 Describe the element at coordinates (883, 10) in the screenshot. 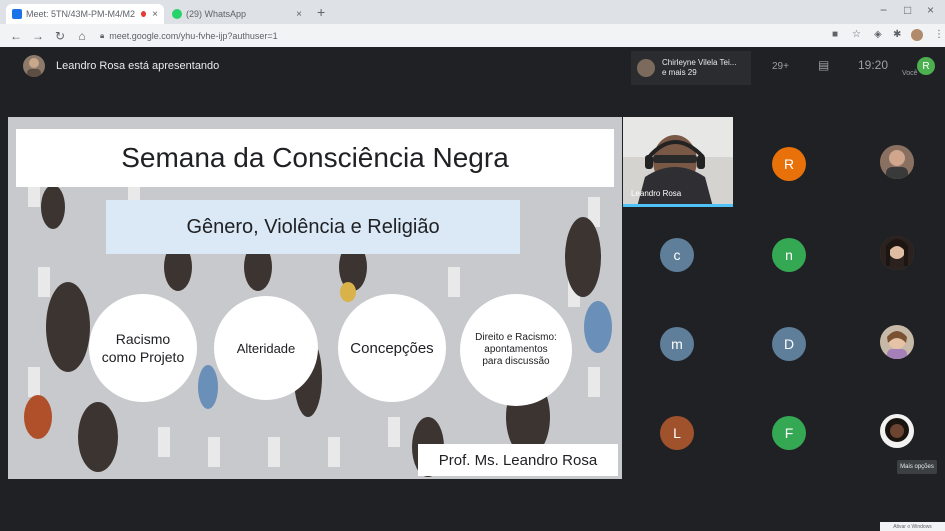

I see `minimize-button: −` at that location.